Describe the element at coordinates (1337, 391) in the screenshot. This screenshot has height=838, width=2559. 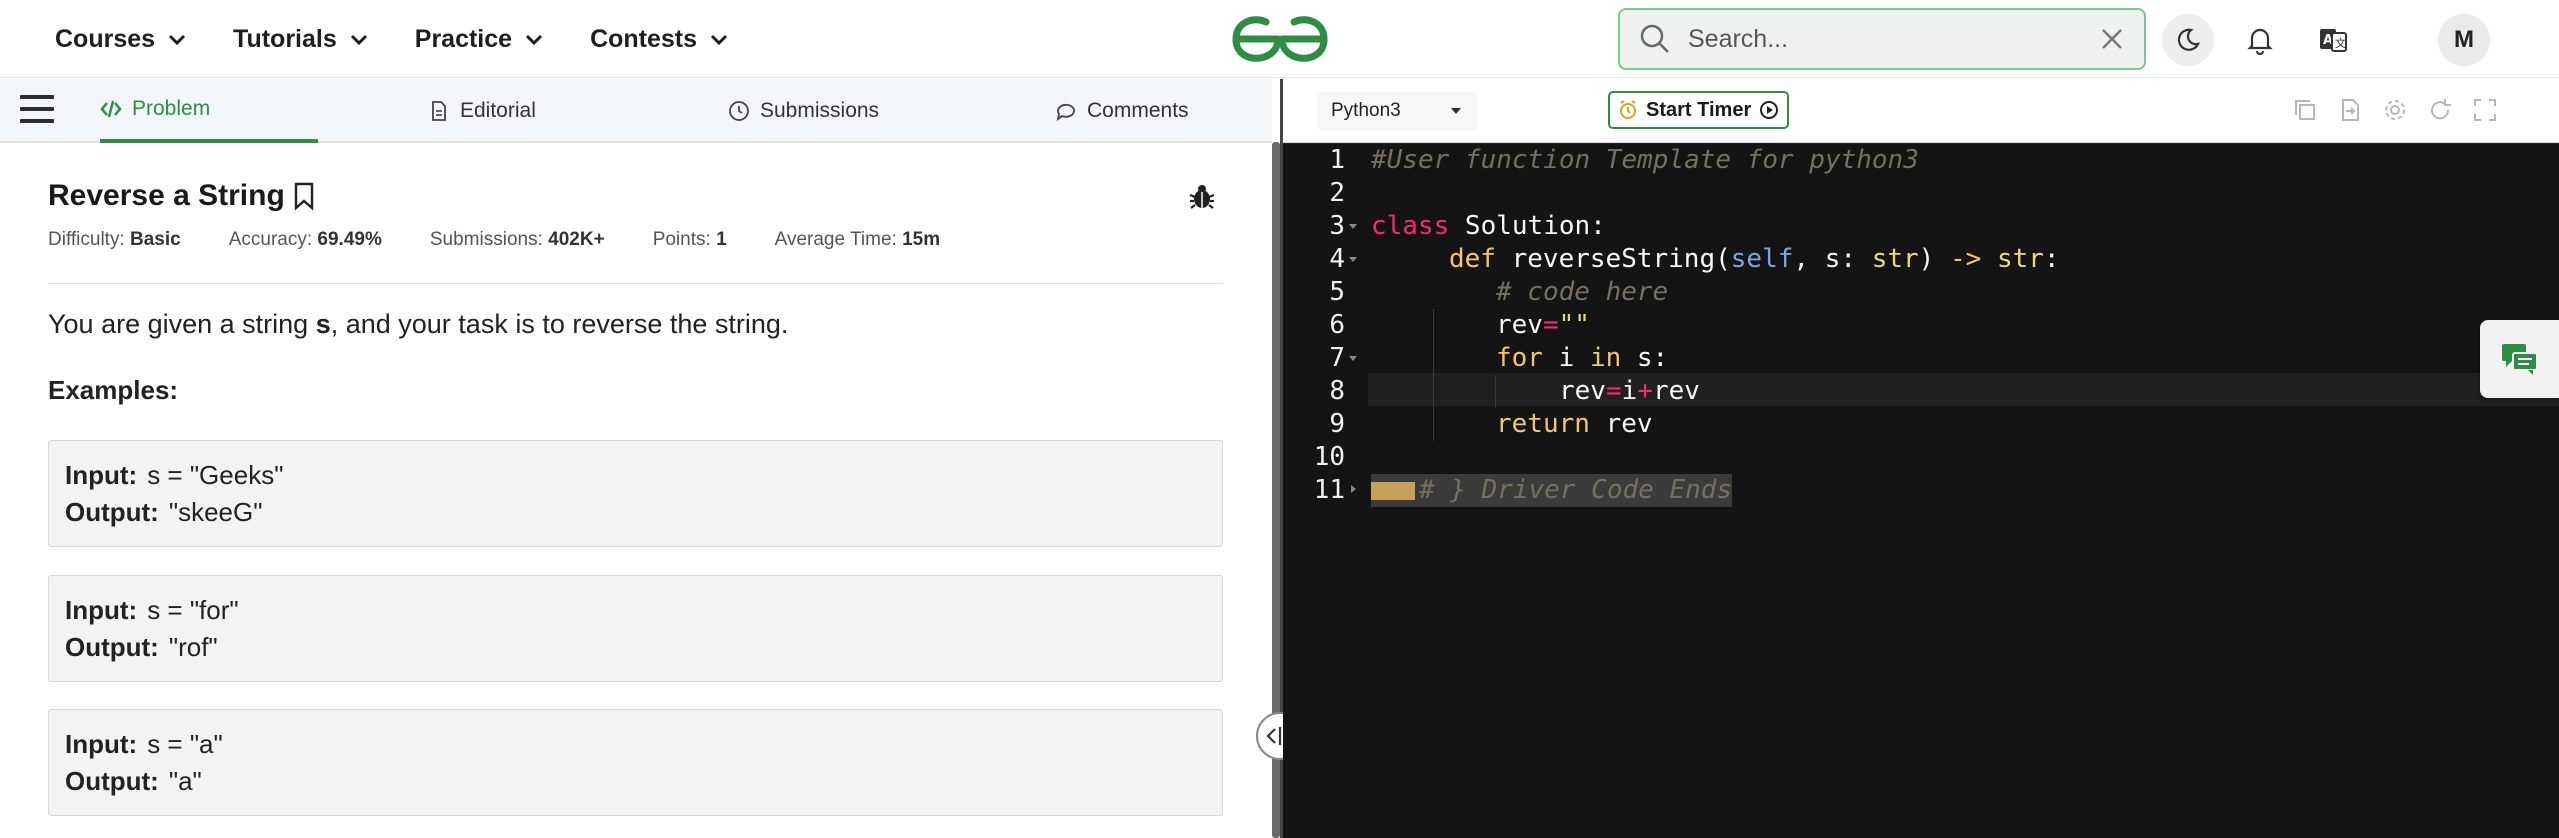
I see `line-number: 8` at that location.